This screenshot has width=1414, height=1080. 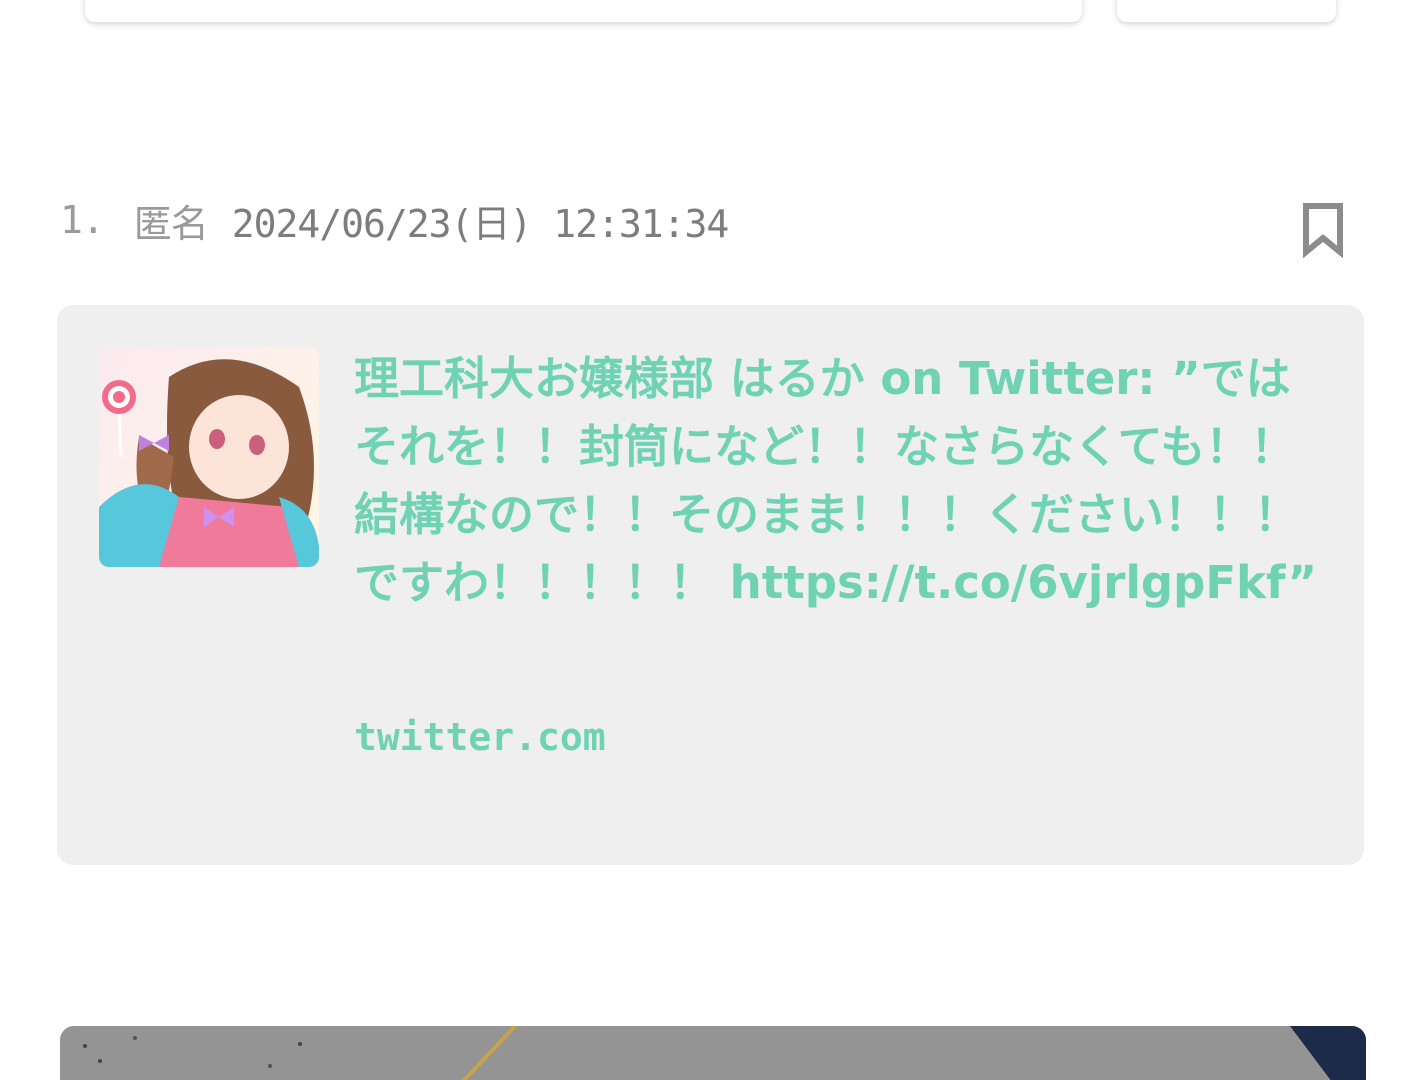 I want to click on next-post-image, so click(x=713, y=1053).